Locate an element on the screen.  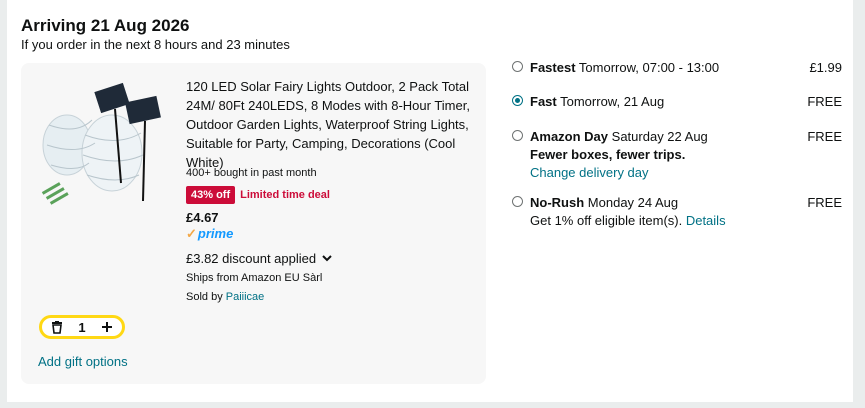
arrival-heading: Arriving 21 Aug 2026 is located at coordinates (105, 25).